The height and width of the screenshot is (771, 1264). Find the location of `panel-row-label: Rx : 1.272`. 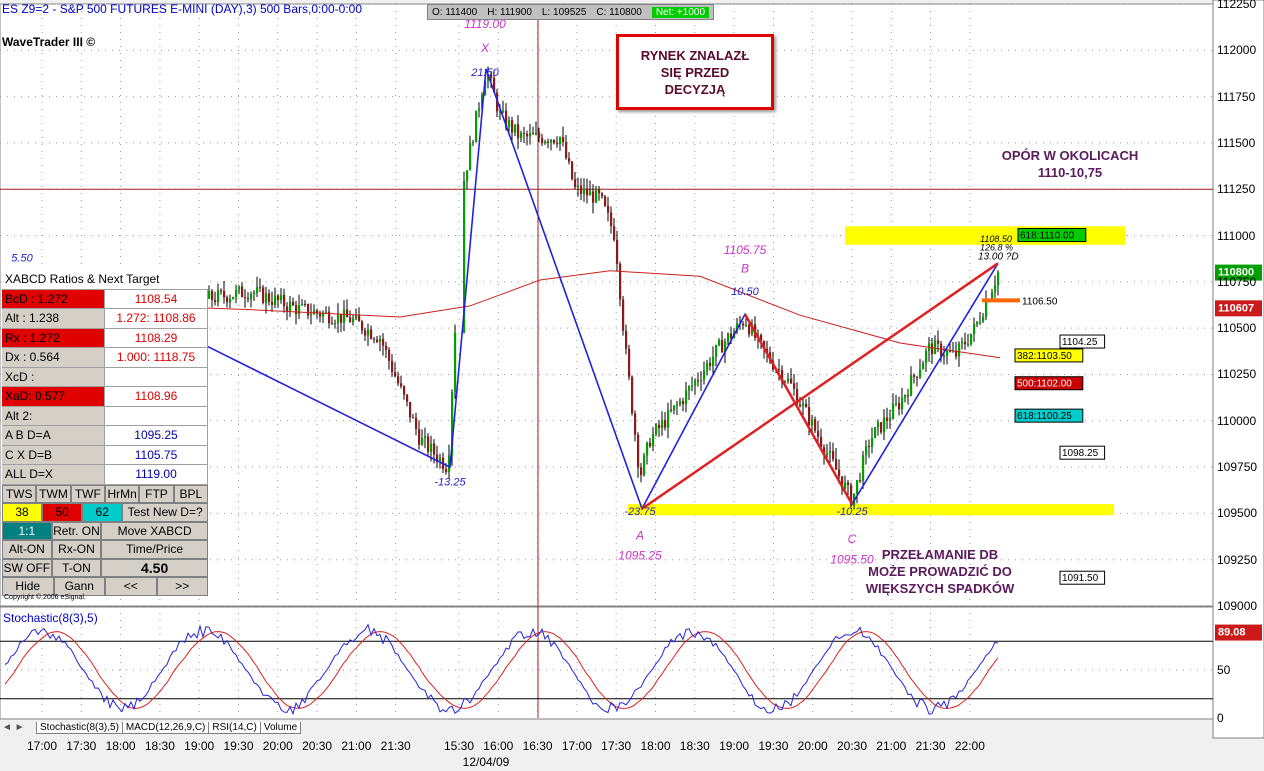

panel-row-label: Rx : 1.272 is located at coordinates (53, 337).